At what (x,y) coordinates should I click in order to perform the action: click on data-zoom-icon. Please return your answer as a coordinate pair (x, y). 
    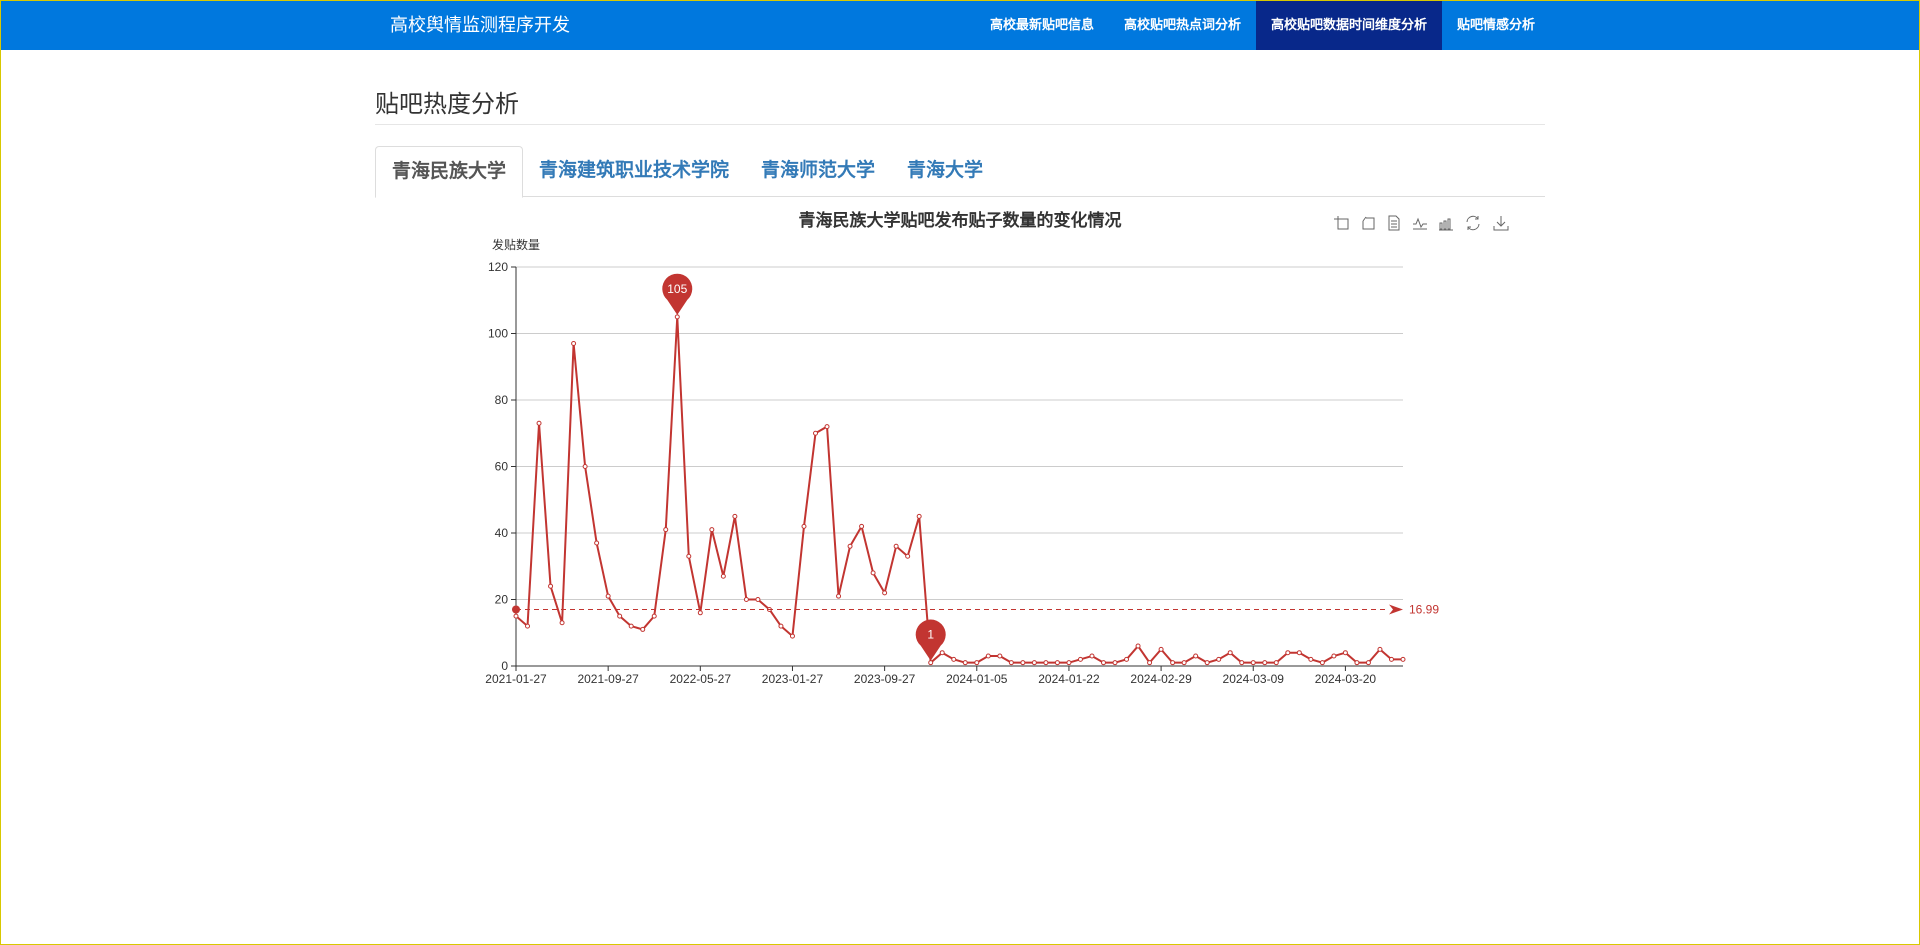
    Looking at the image, I should click on (1342, 223).